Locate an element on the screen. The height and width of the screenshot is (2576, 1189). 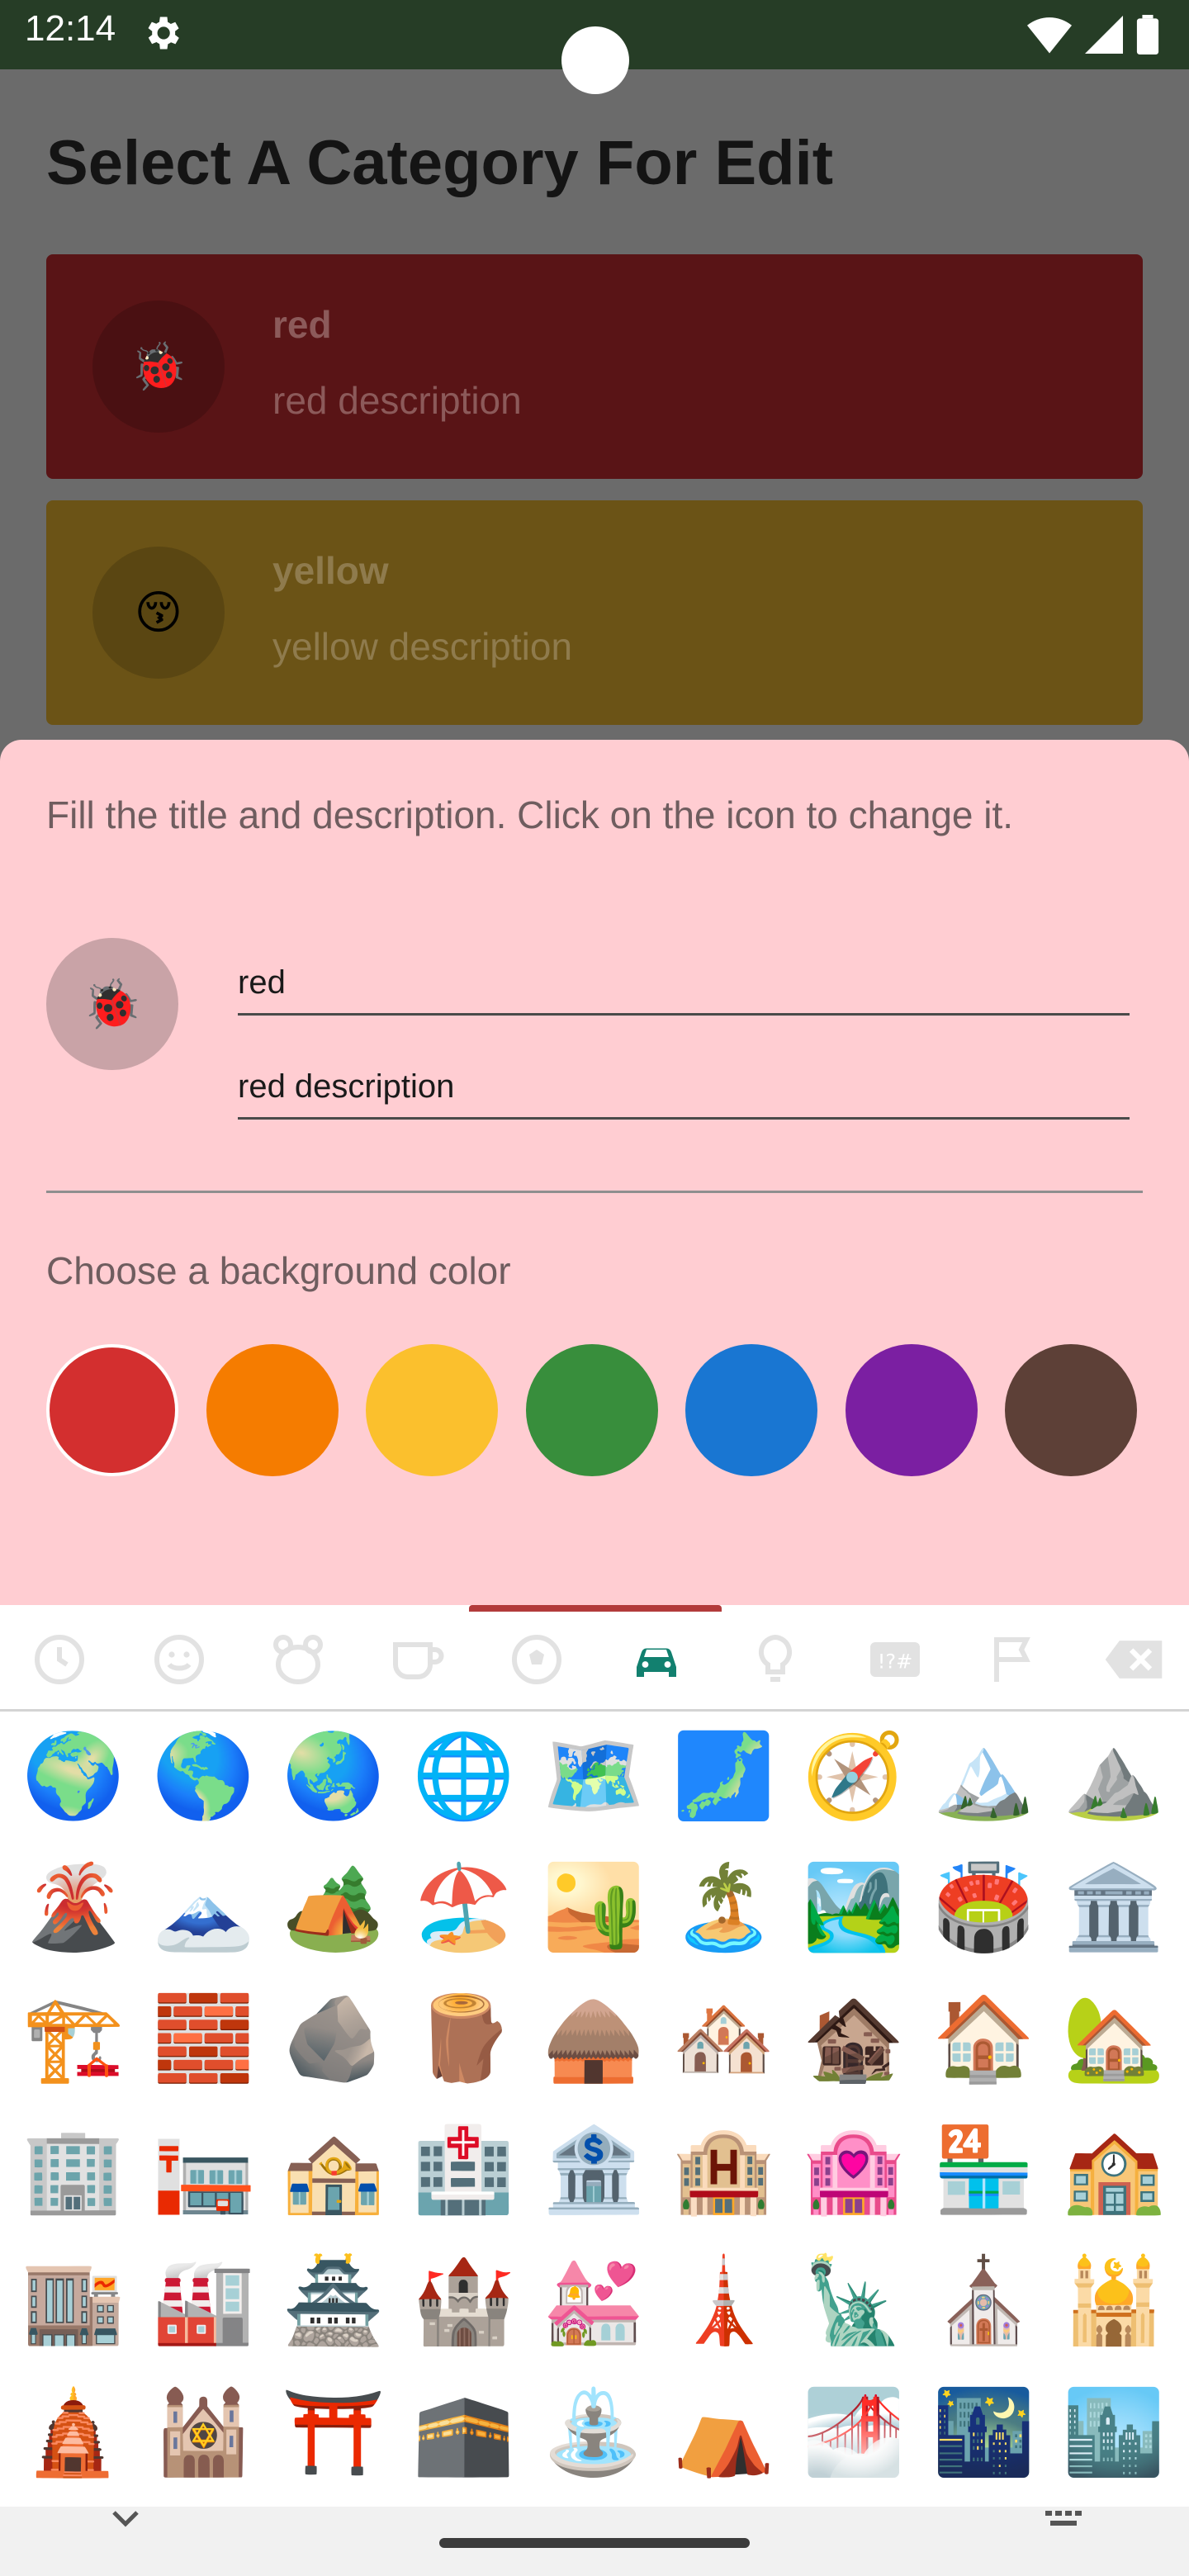
objects-icon is located at coordinates (775, 1659).